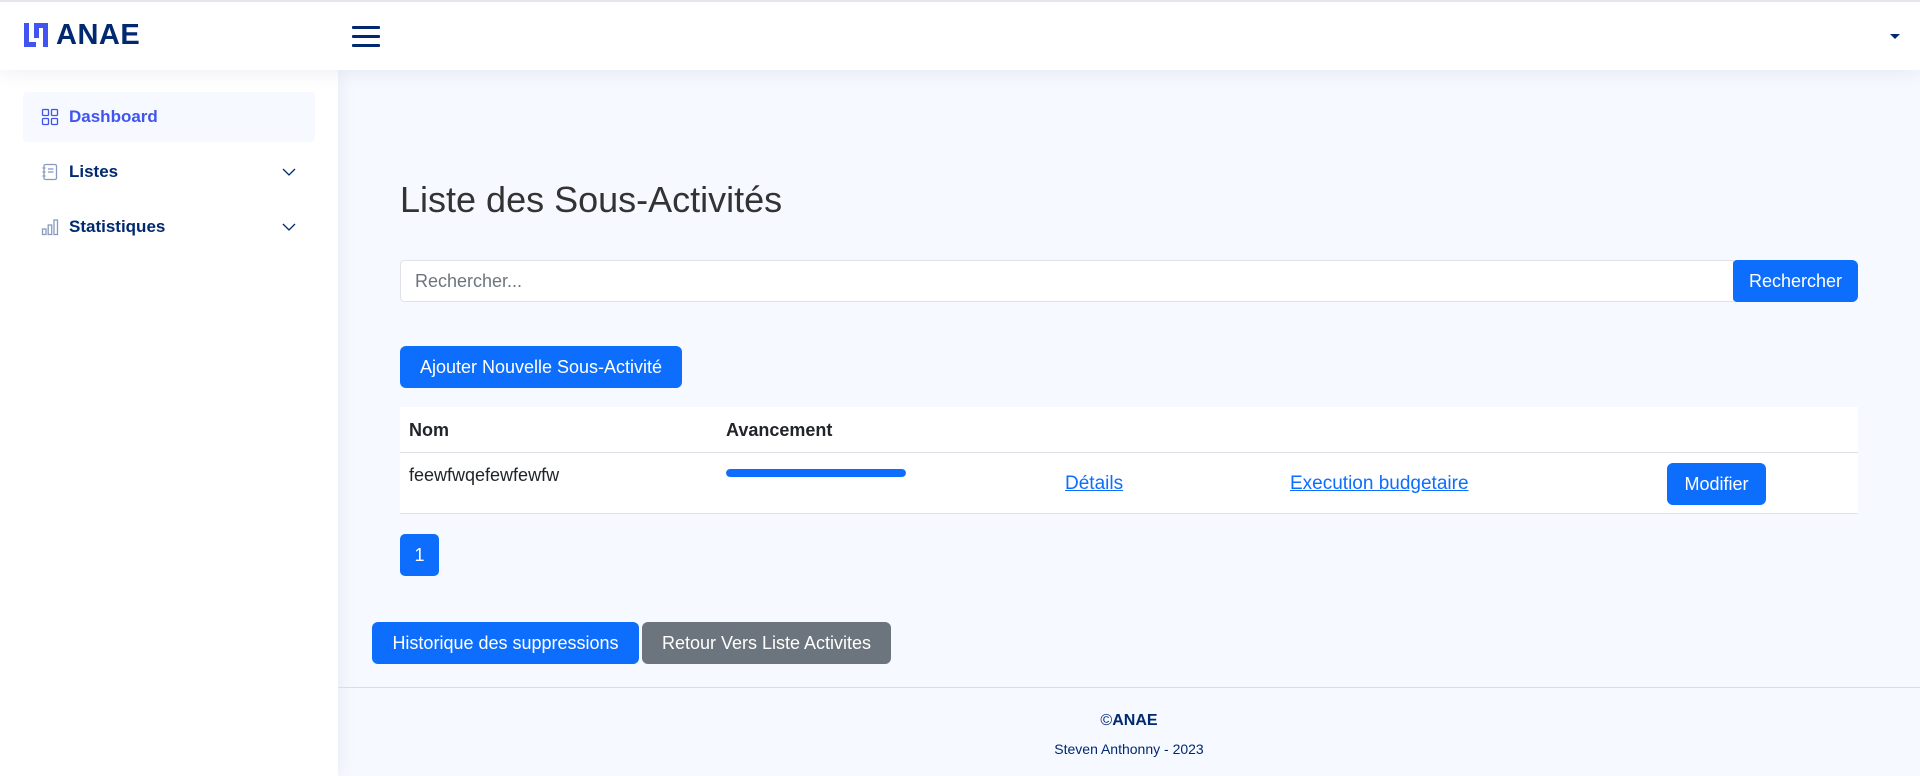  Describe the element at coordinates (960, 35) in the screenshot. I see `top-header: ANAE` at that location.